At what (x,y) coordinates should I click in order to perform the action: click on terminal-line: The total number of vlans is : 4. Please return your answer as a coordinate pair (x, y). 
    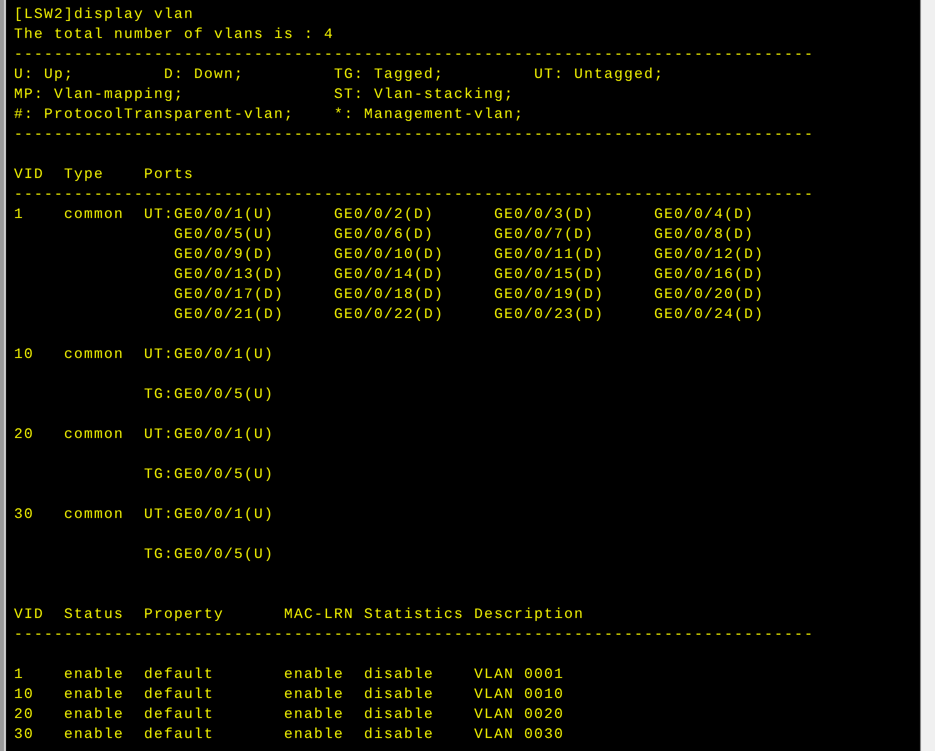
    Looking at the image, I should click on (174, 35).